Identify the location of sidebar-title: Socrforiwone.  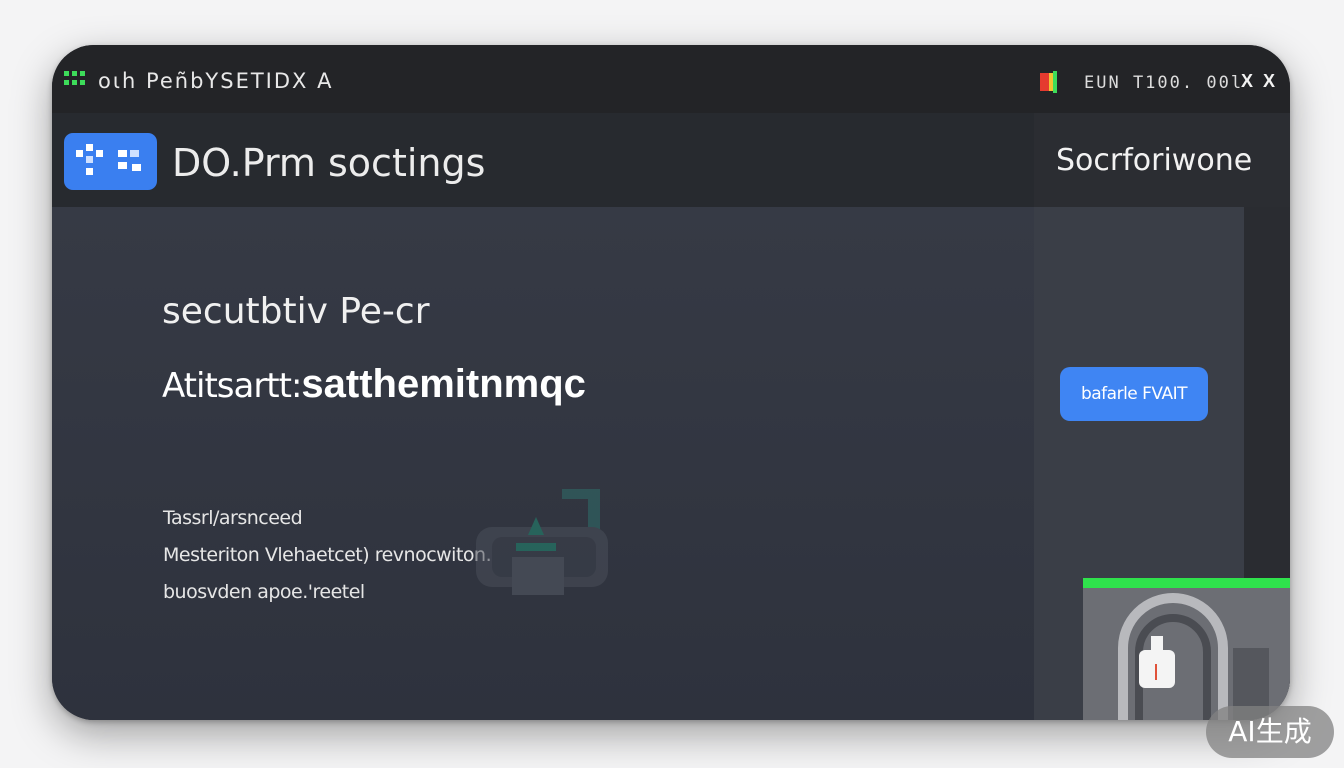
(1154, 160).